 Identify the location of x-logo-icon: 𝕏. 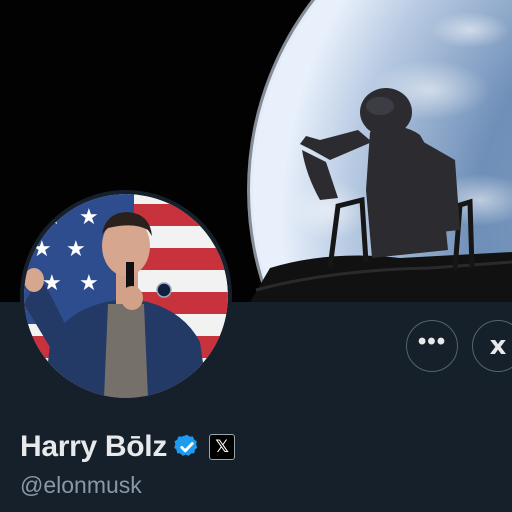
(222, 446).